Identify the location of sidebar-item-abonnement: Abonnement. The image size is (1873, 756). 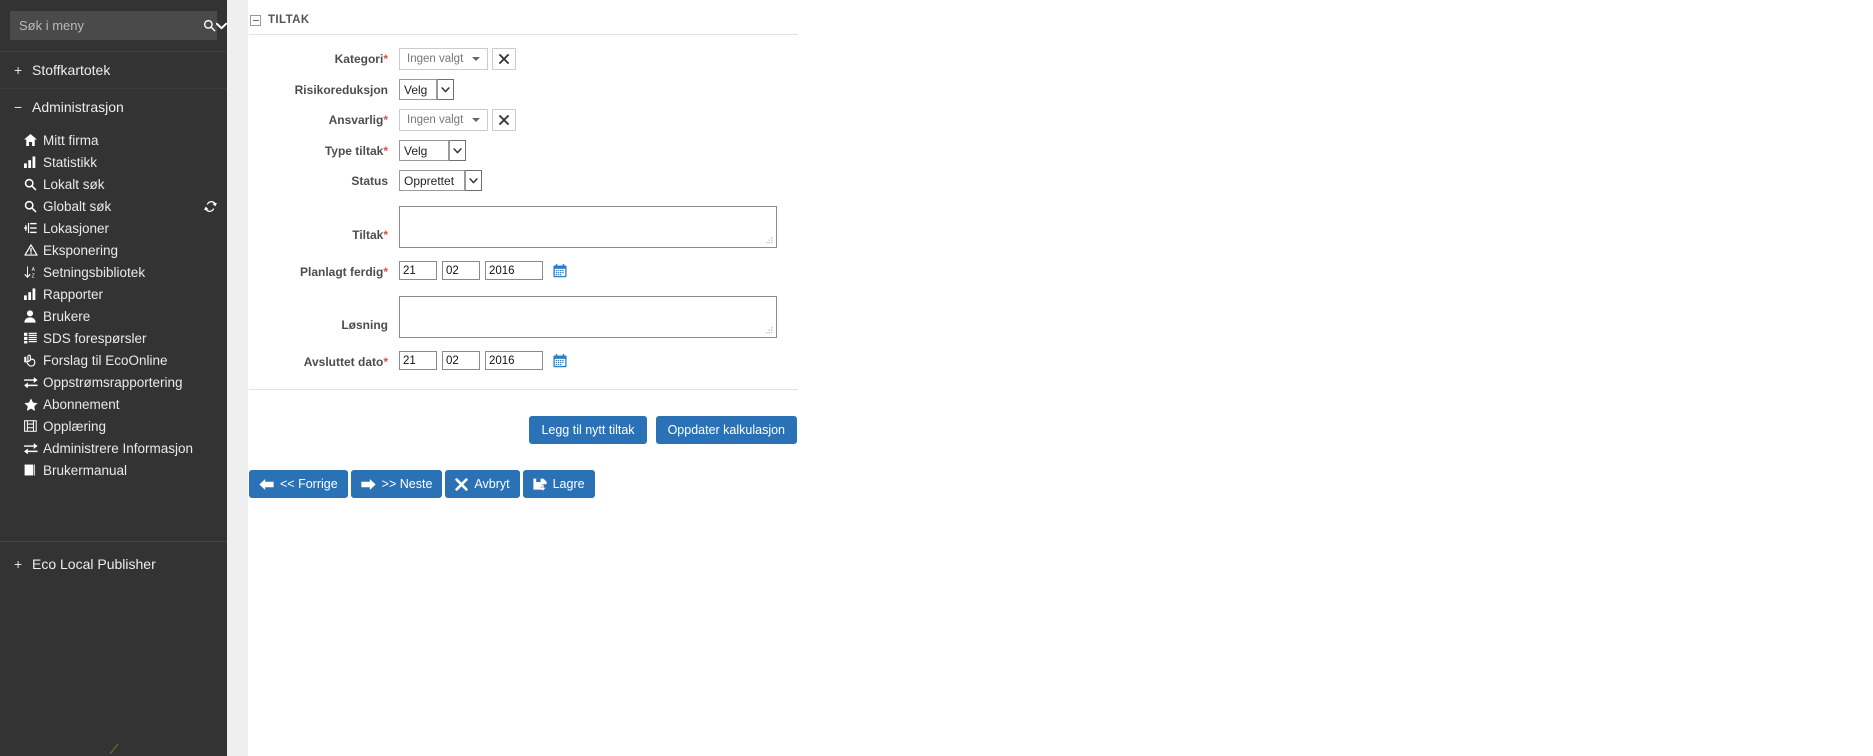
(113, 404).